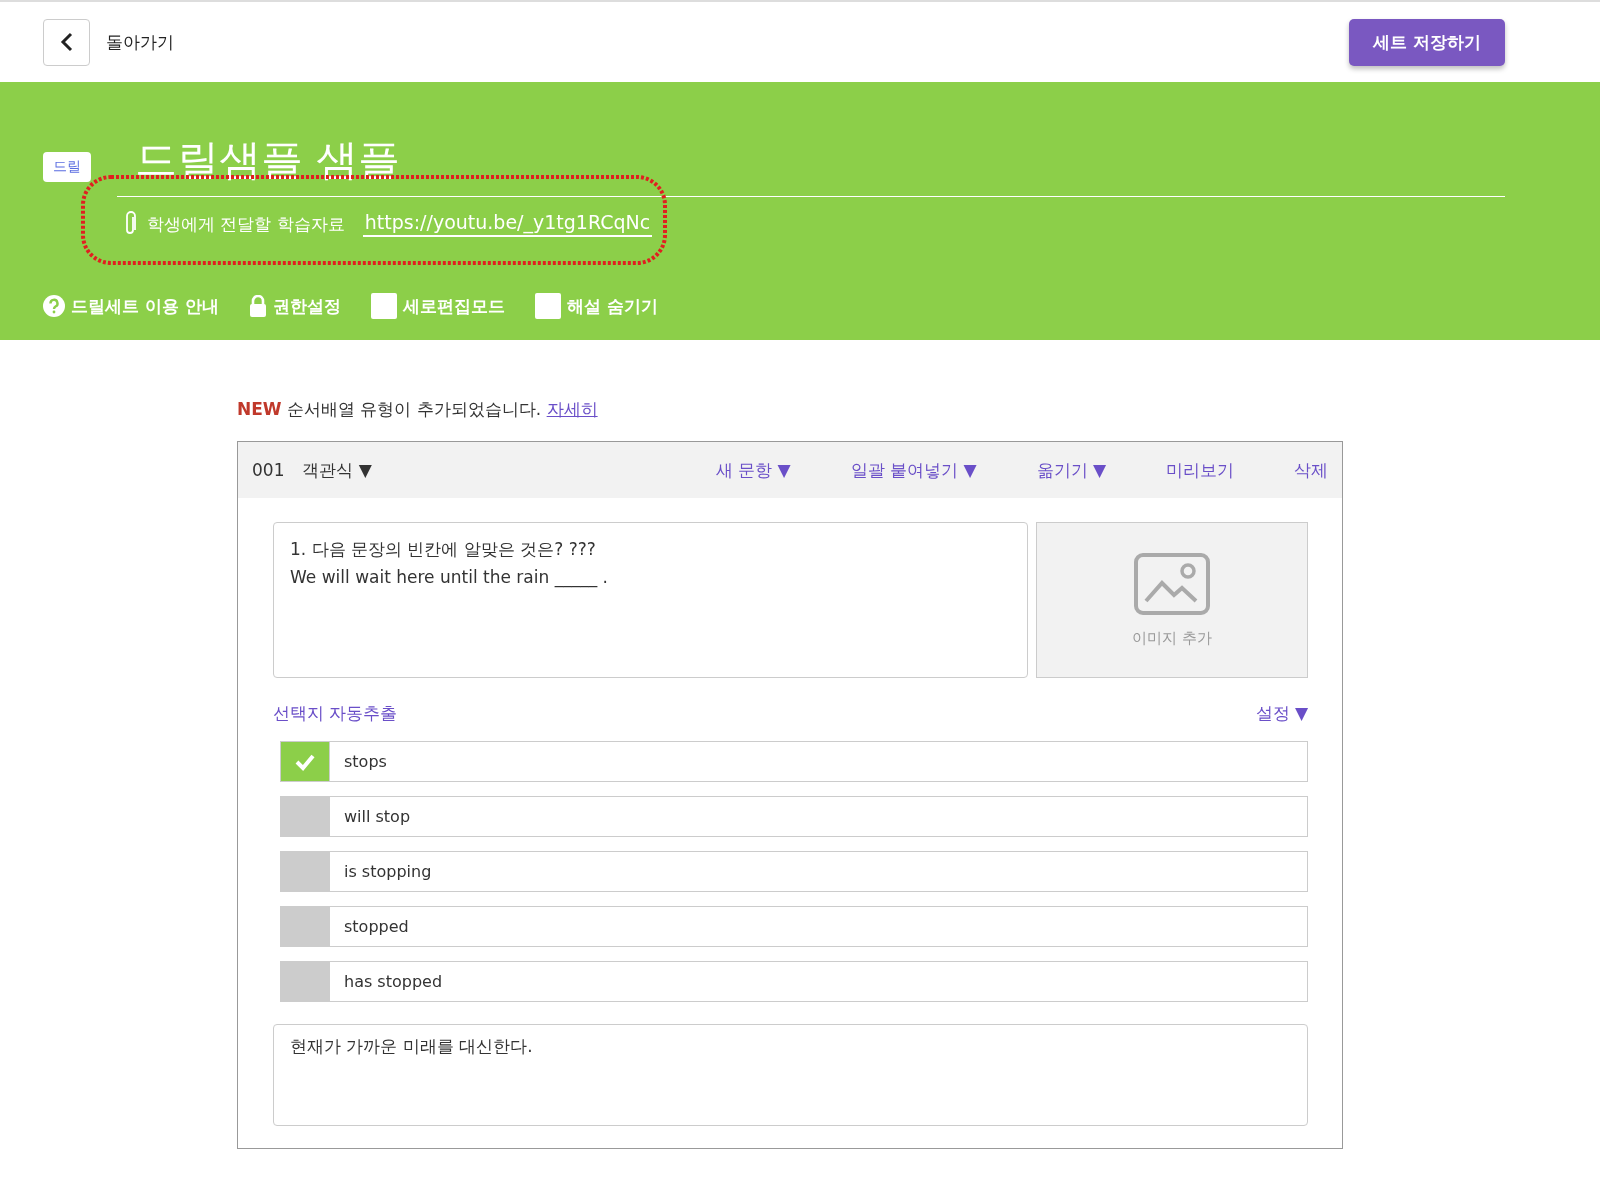 The image size is (1600, 1178). What do you see at coordinates (650, 600) in the screenshot?
I see `question-text-field: 1. 다음 문장의 빈칸에 알맞은 것은? ??? We will wait here until the rain _____ .` at bounding box center [650, 600].